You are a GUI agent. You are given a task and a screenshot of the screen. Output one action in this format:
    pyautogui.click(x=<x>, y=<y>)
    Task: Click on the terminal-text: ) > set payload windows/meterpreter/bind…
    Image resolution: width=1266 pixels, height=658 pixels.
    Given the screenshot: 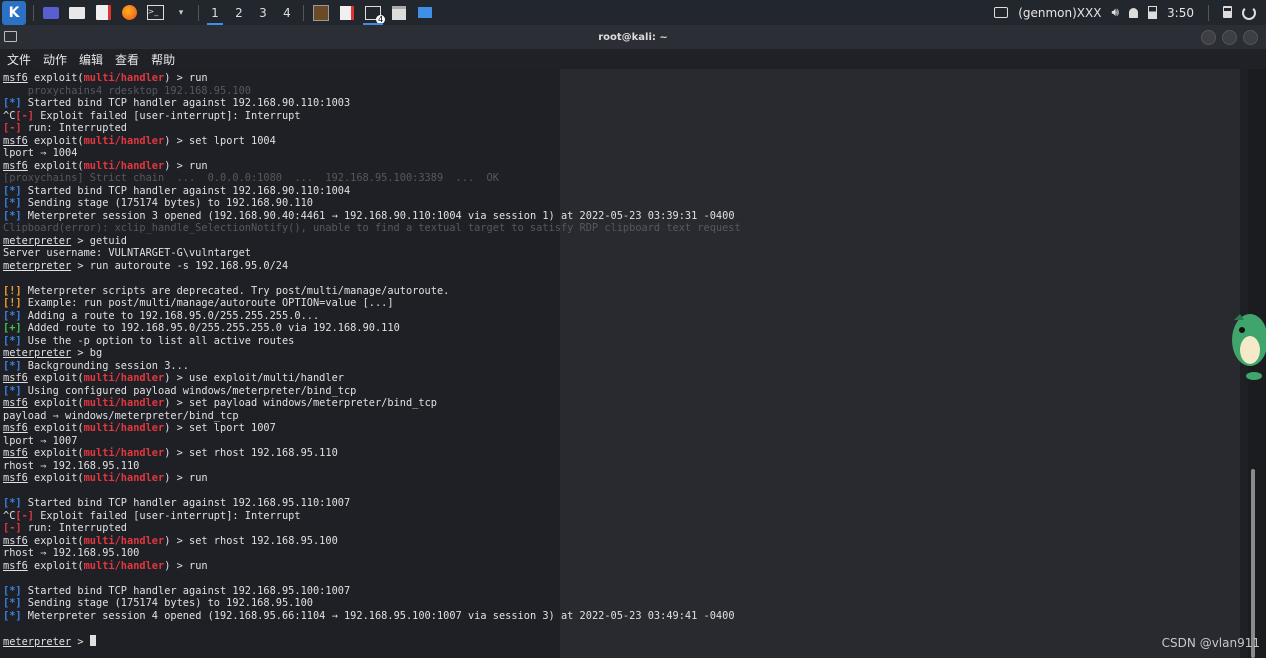 What is the action you would take?
    pyautogui.click(x=300, y=403)
    